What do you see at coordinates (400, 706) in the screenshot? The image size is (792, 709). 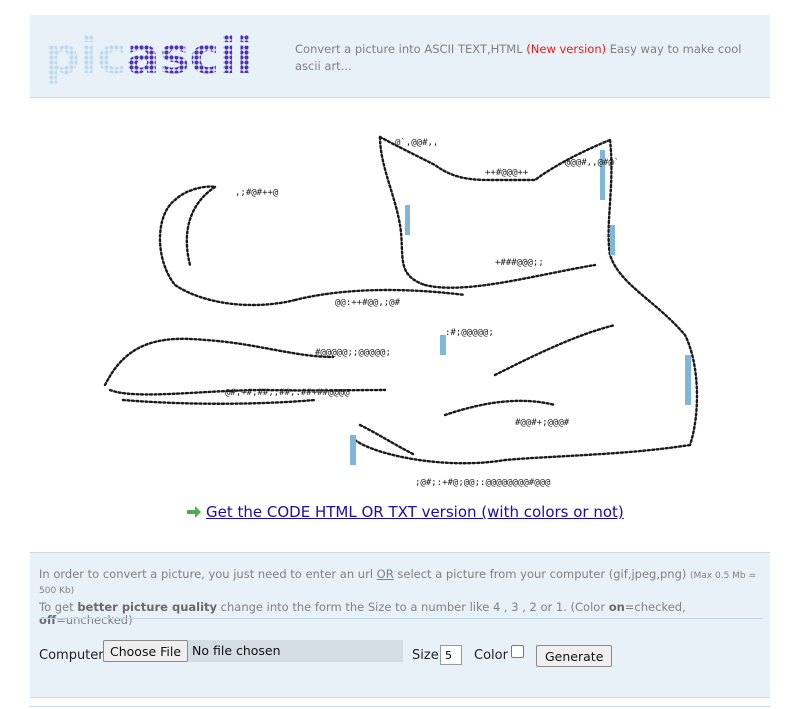 I see `bottom-divider` at bounding box center [400, 706].